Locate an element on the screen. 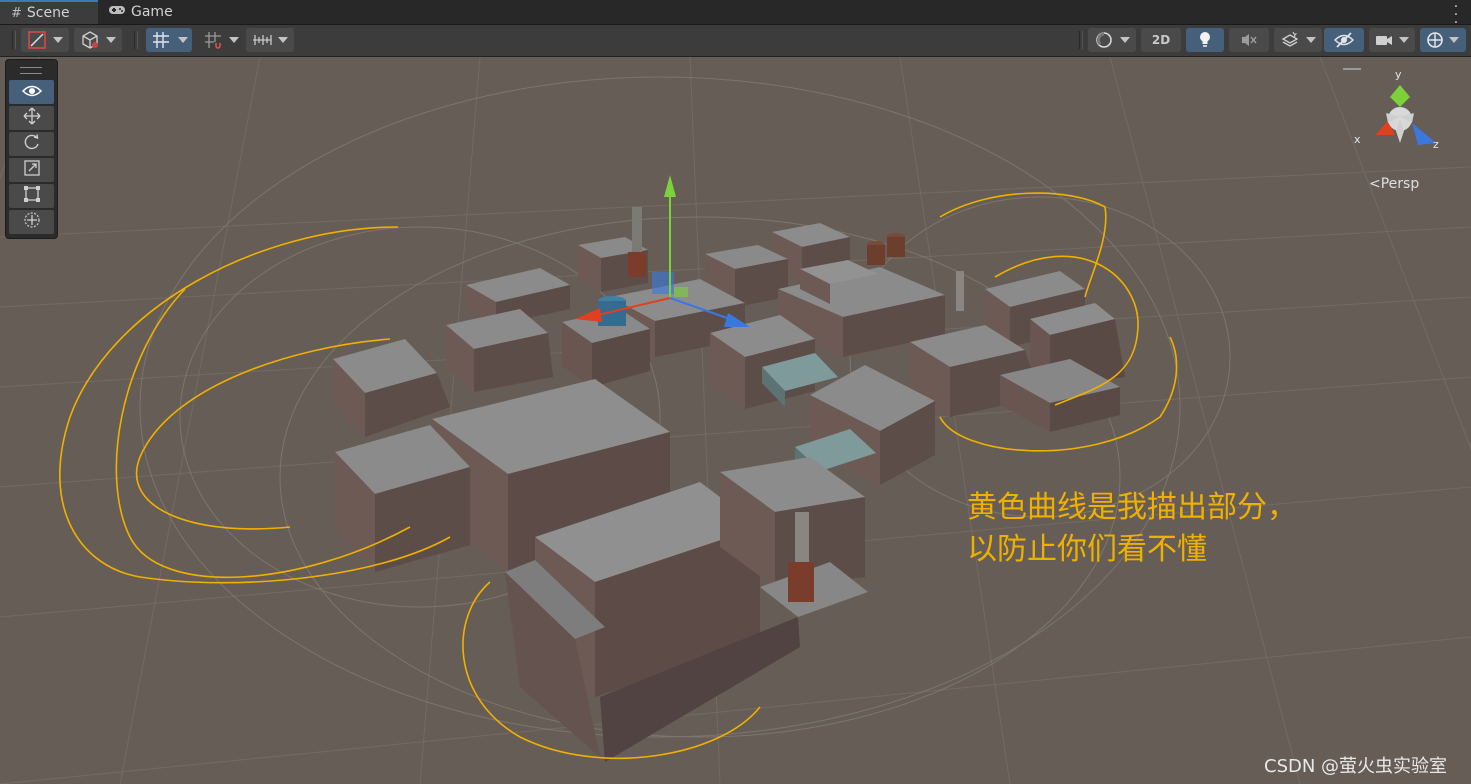 The height and width of the screenshot is (784, 1471). tab-scene-label: Scene is located at coordinates (48, 13).